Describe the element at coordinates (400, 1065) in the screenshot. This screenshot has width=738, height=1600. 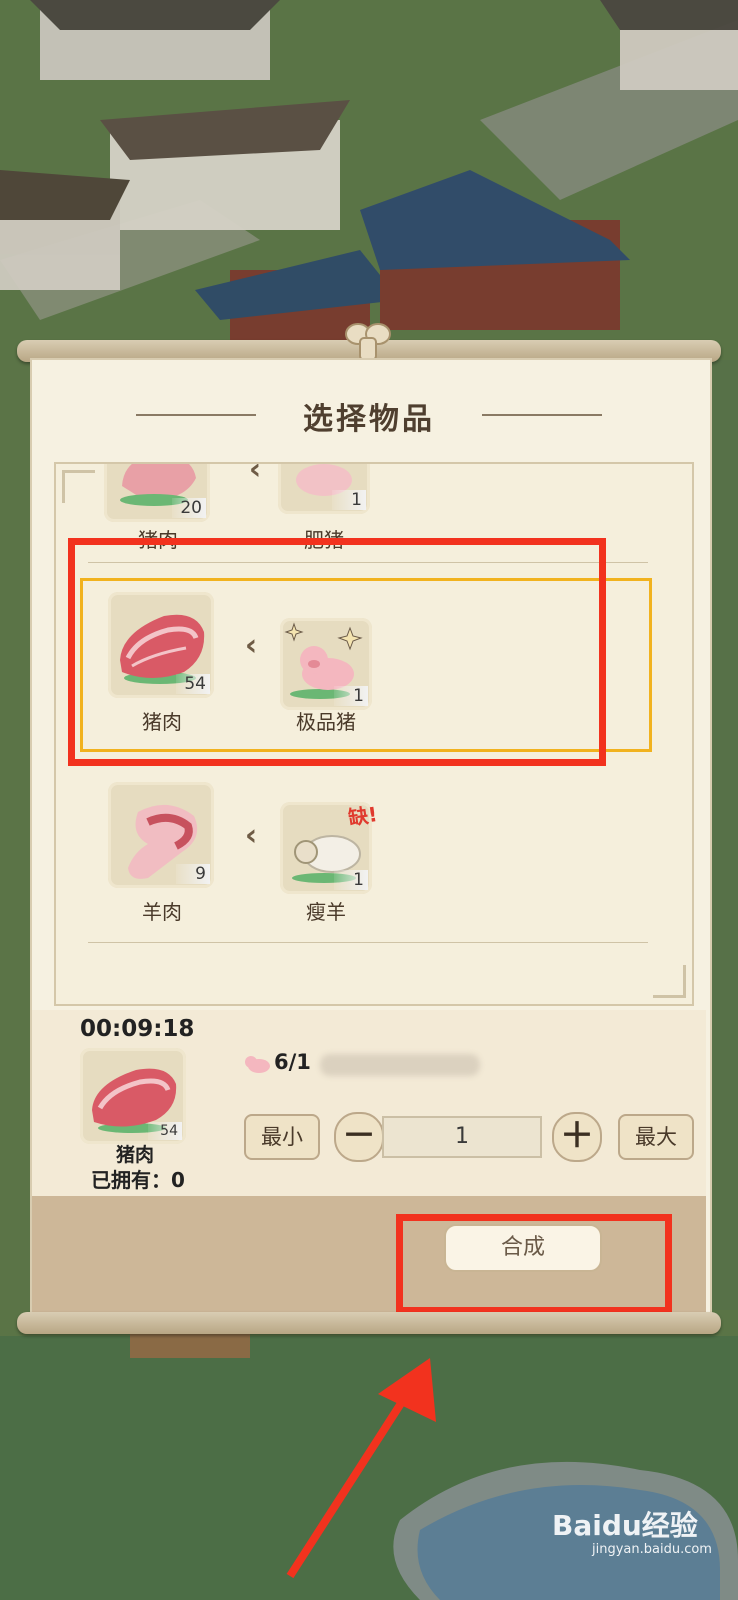
I see `blurred-text` at that location.